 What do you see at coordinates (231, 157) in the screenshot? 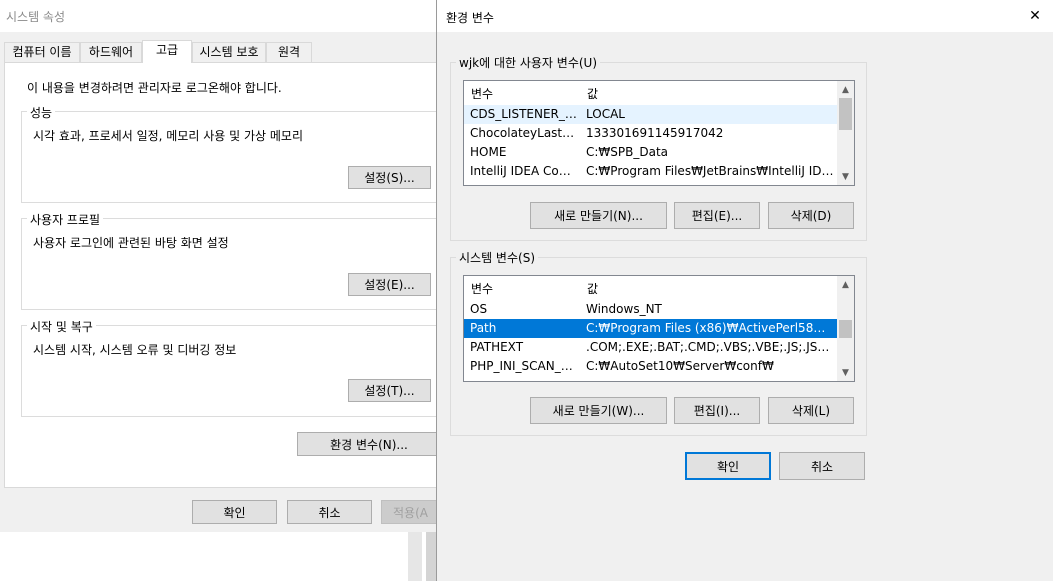
I see `performance-group` at bounding box center [231, 157].